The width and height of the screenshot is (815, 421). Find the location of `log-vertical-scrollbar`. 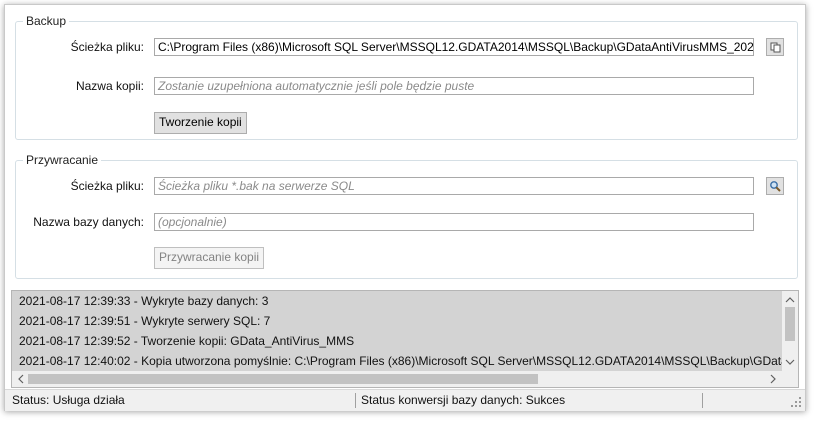

log-vertical-scrollbar is located at coordinates (790, 331).